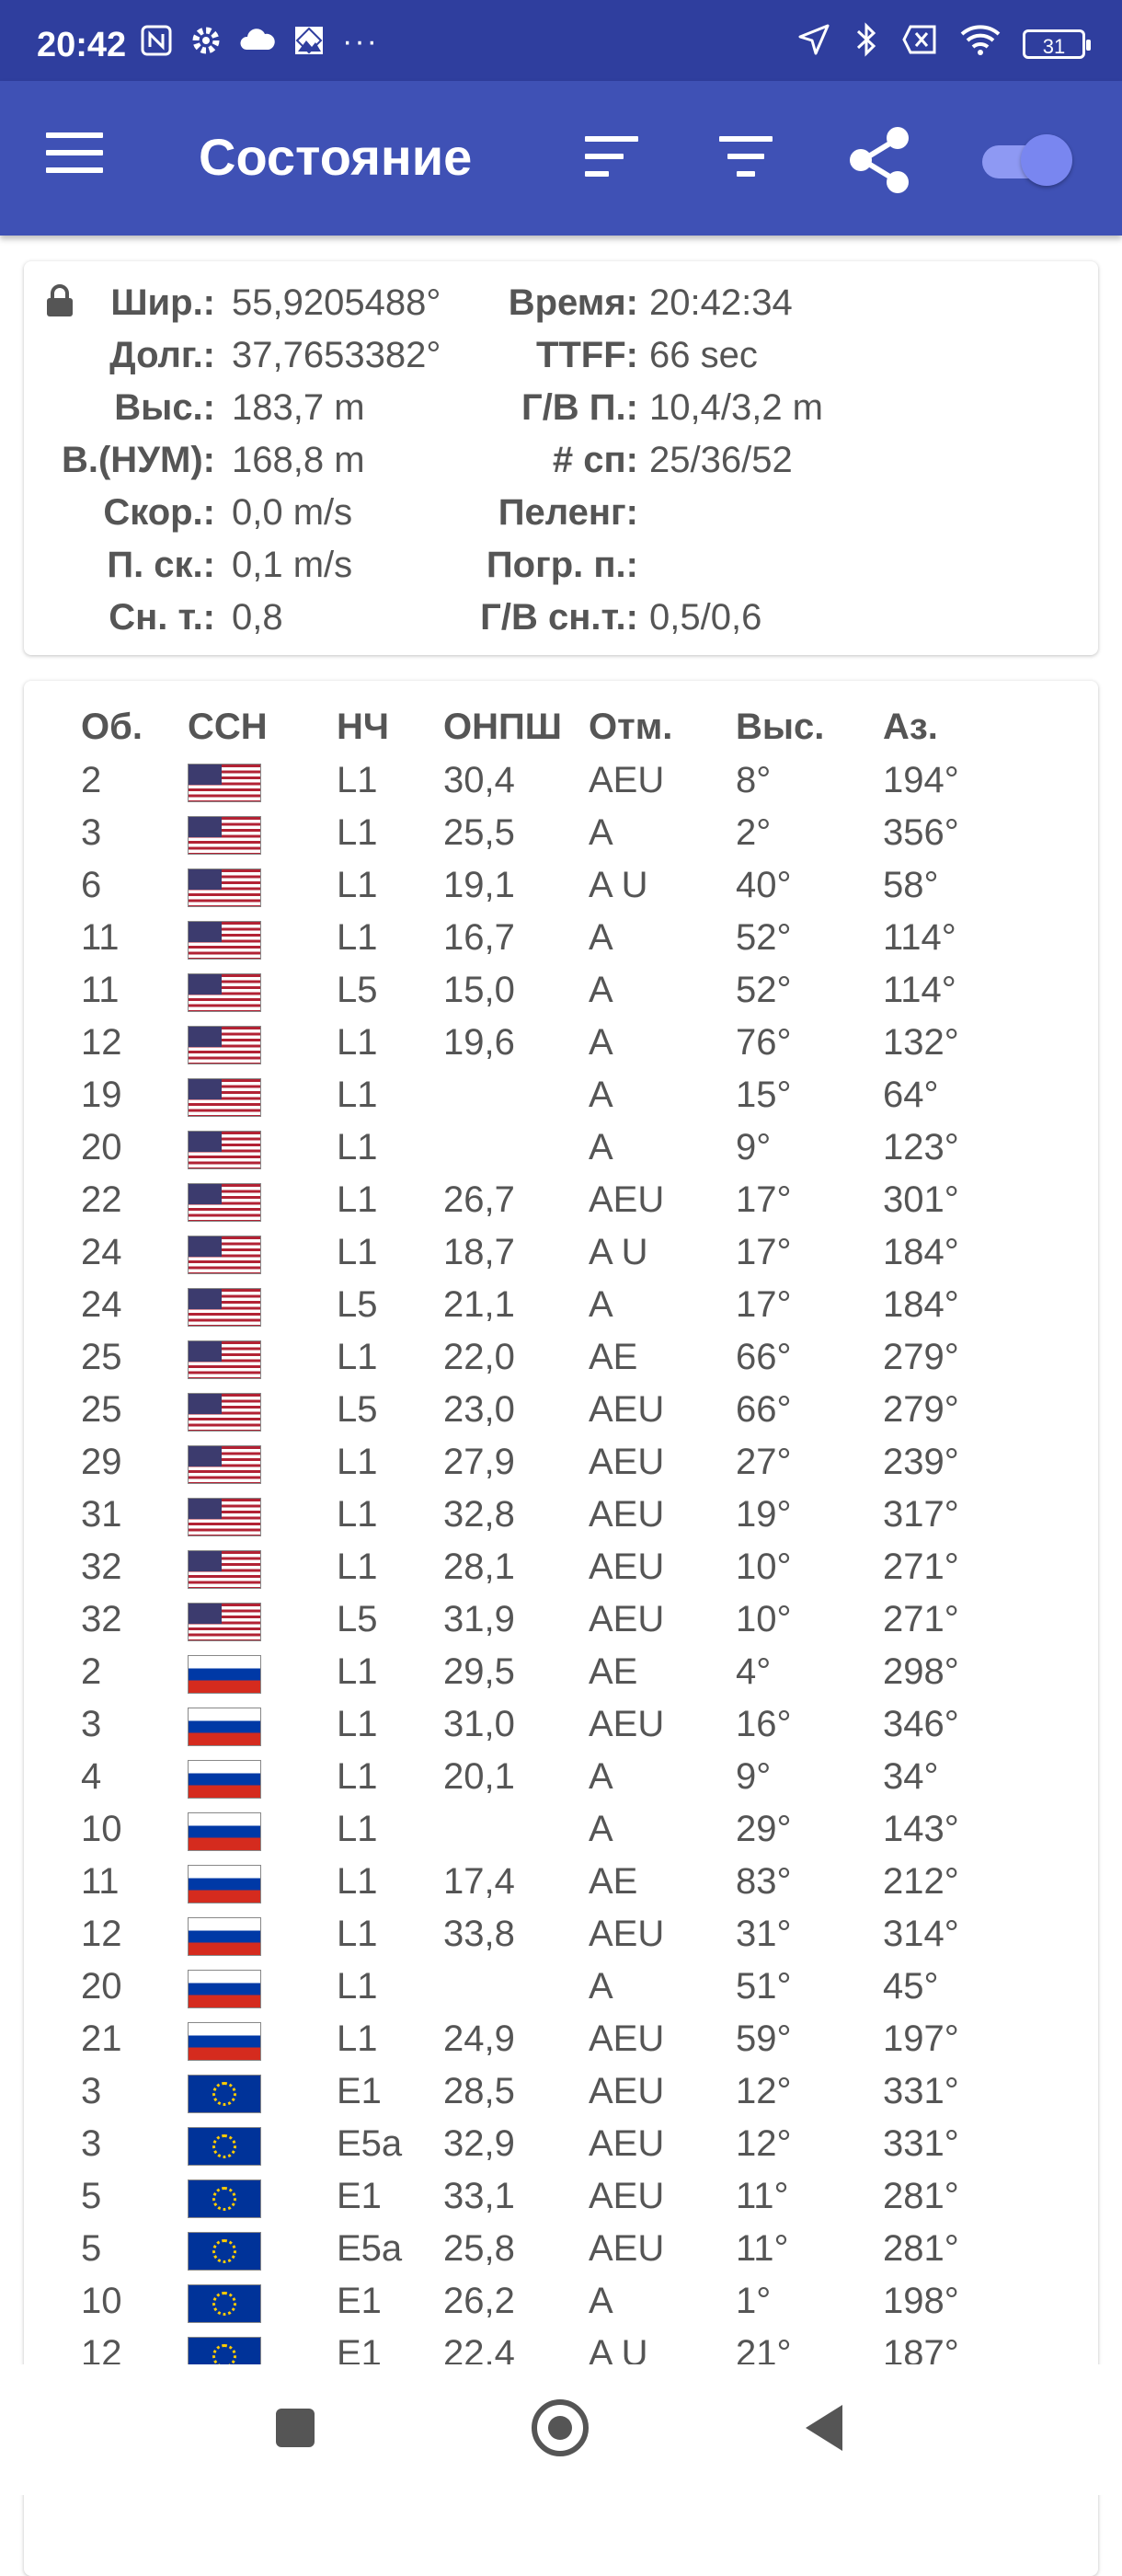  Describe the element at coordinates (102, 1252) in the screenshot. I see `svid-cell: 24` at that location.